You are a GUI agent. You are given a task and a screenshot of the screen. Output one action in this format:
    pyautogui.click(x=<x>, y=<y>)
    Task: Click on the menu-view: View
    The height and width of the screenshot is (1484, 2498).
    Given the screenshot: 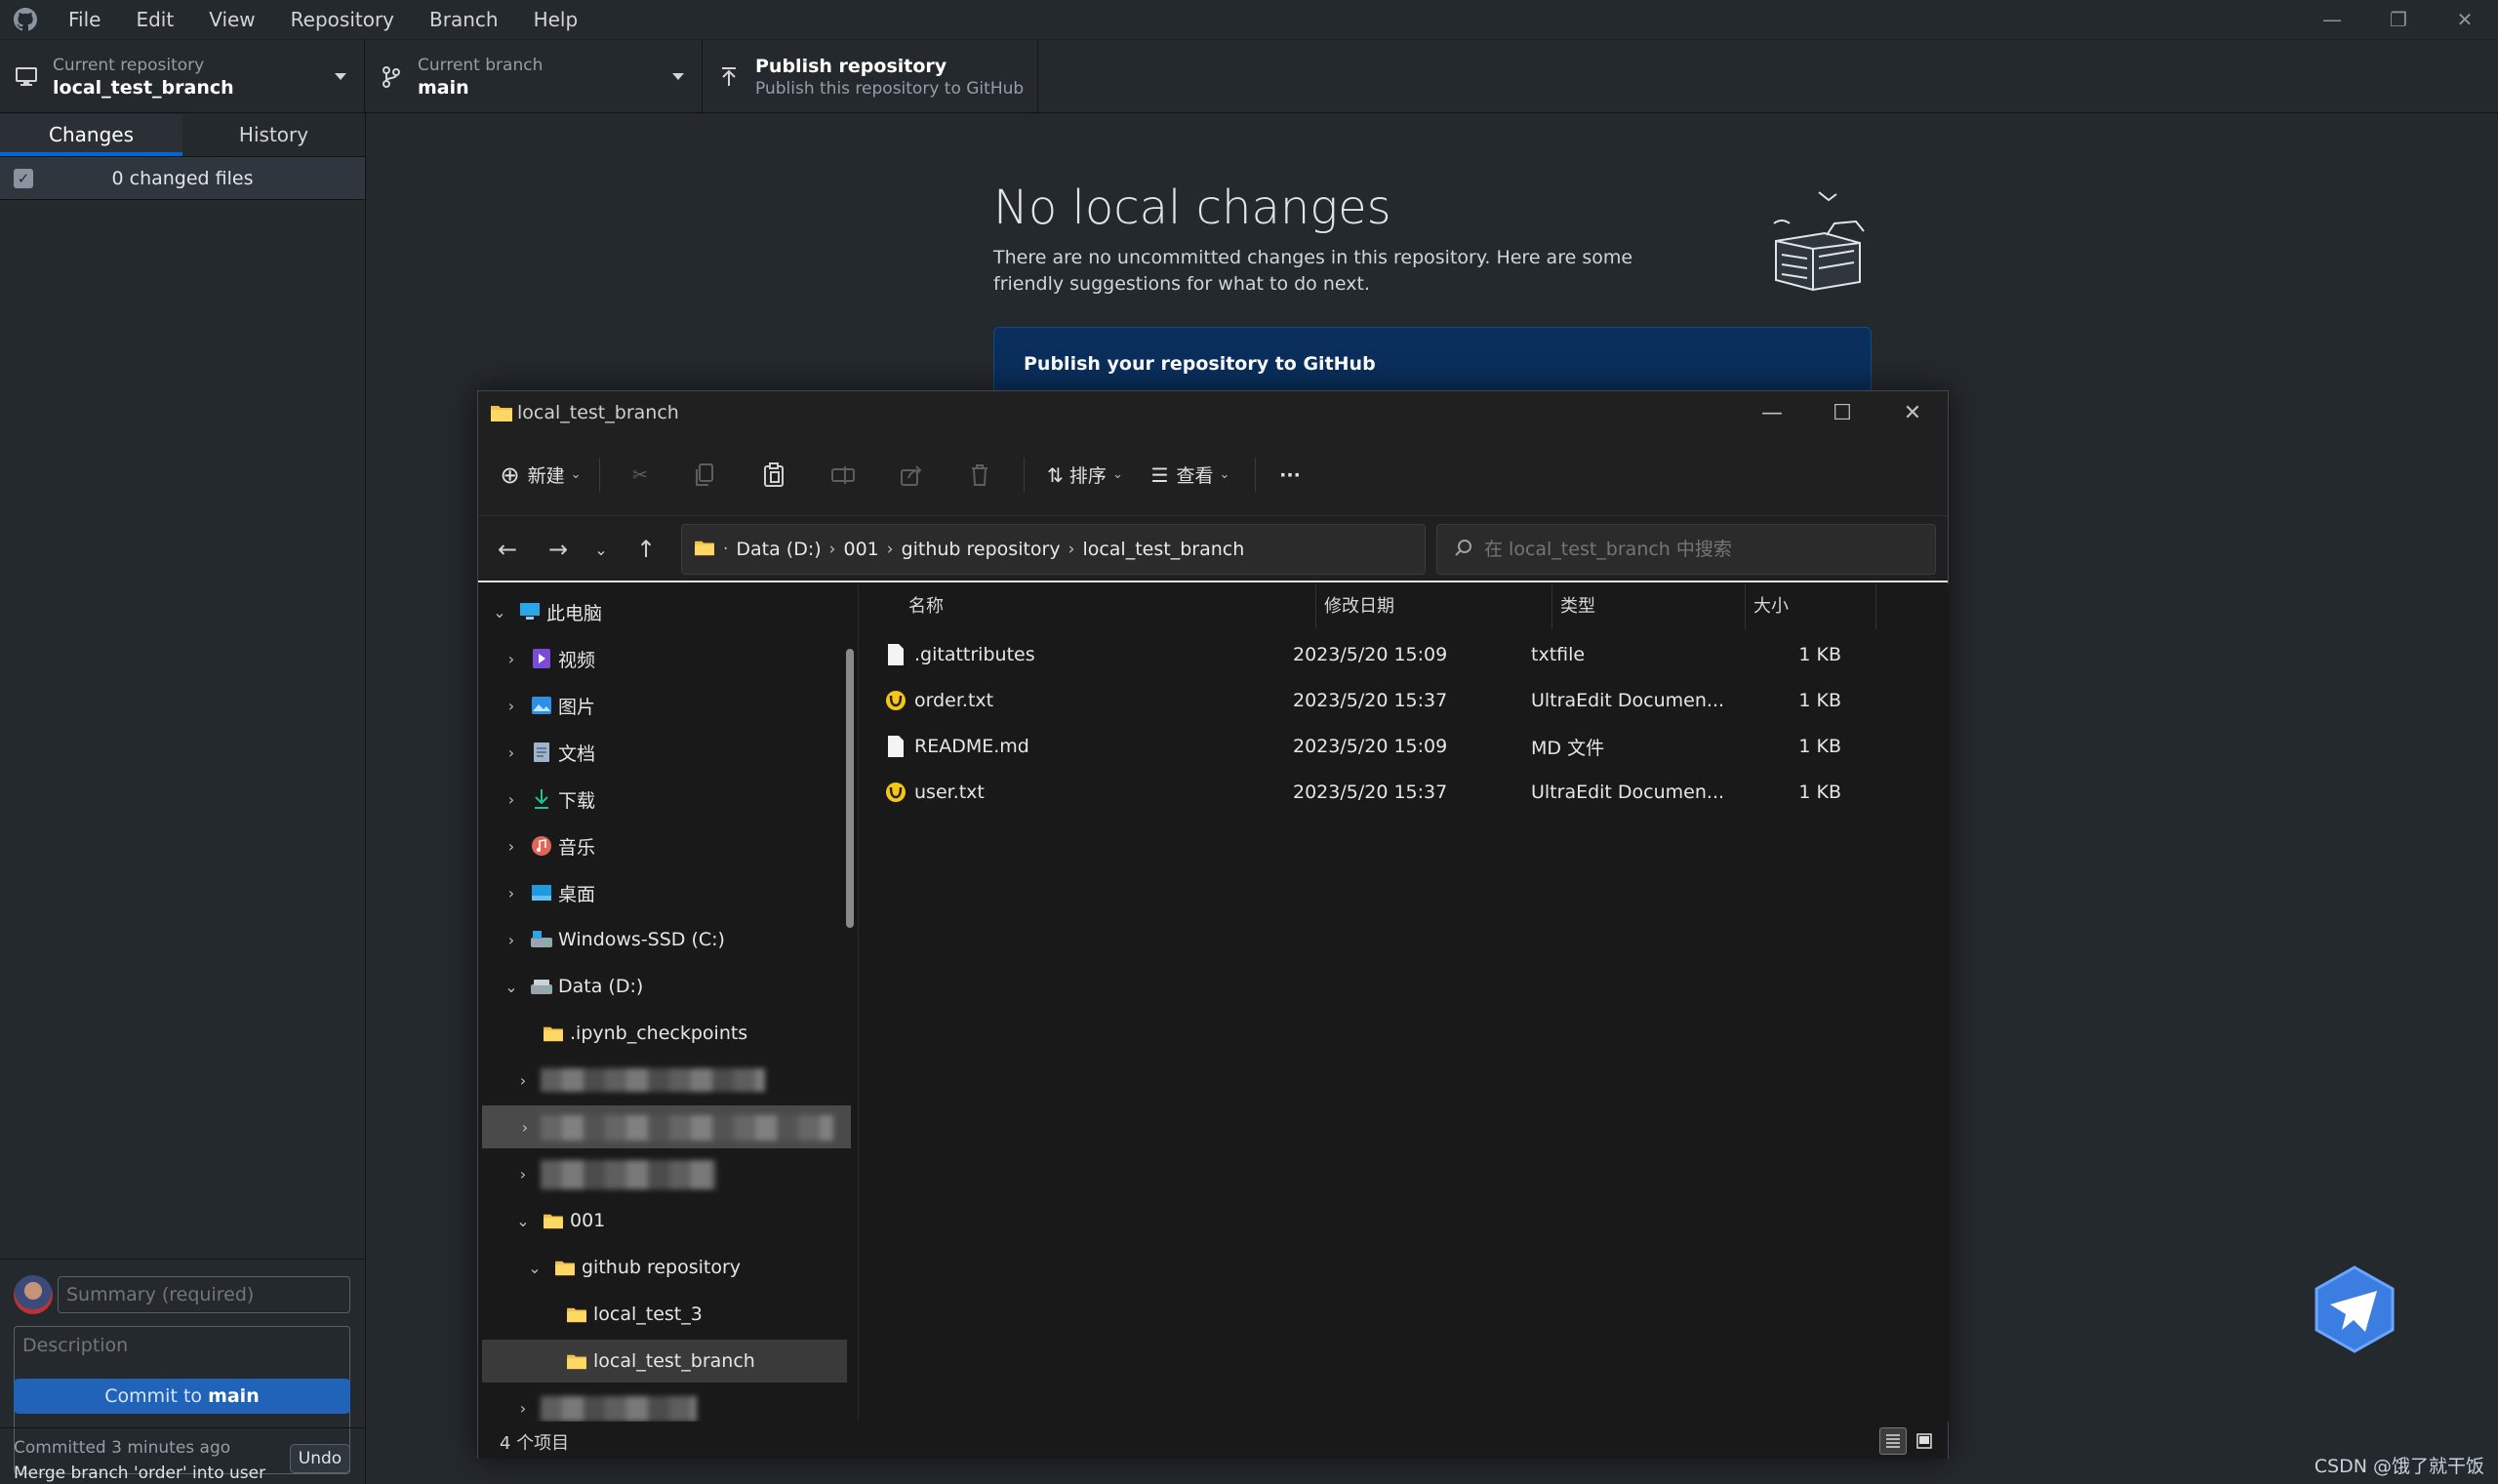 What is the action you would take?
    pyautogui.click(x=231, y=19)
    